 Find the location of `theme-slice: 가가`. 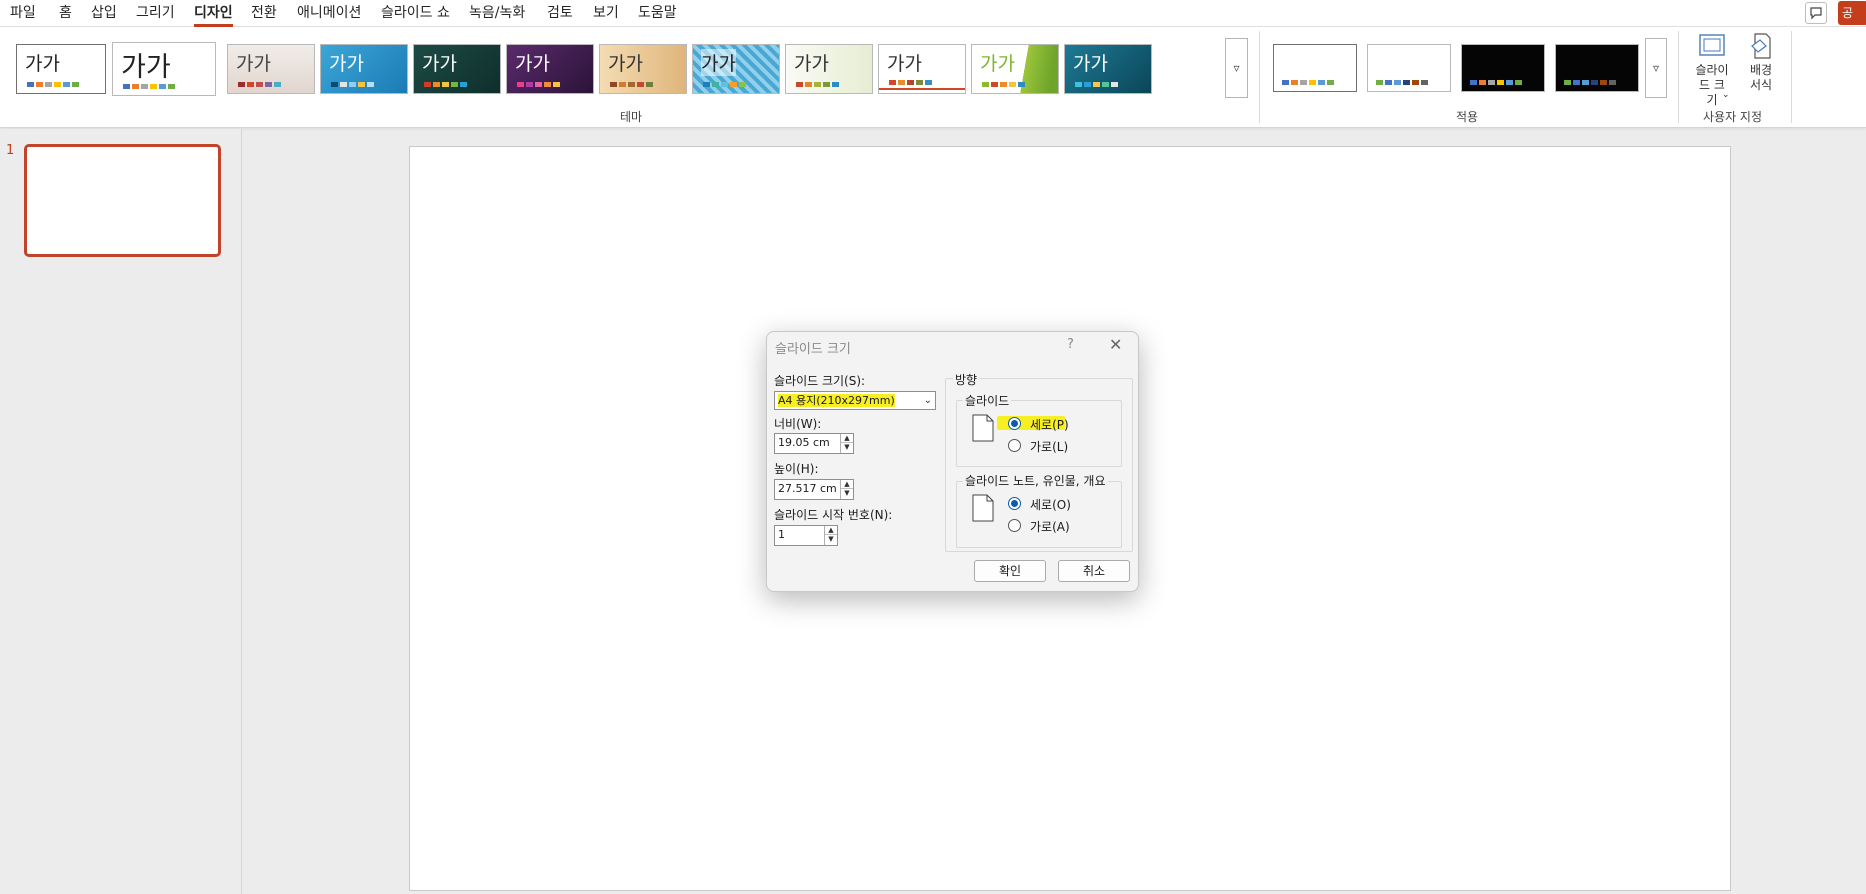

theme-slice: 가가 is located at coordinates (922, 69).